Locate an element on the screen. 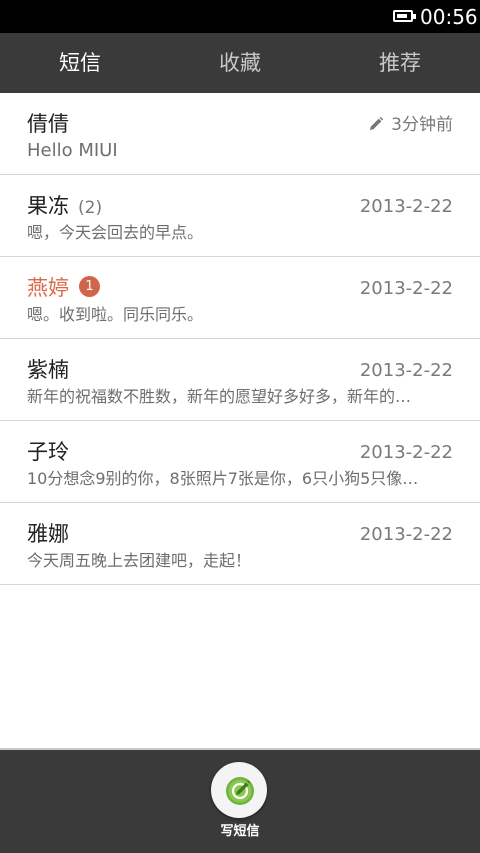 Image resolution: width=480 pixels, height=853 pixels. conversation-row: 雅娜 2013-2-22 今天周五晚上去团建吧，走起！ is located at coordinates (240, 544).